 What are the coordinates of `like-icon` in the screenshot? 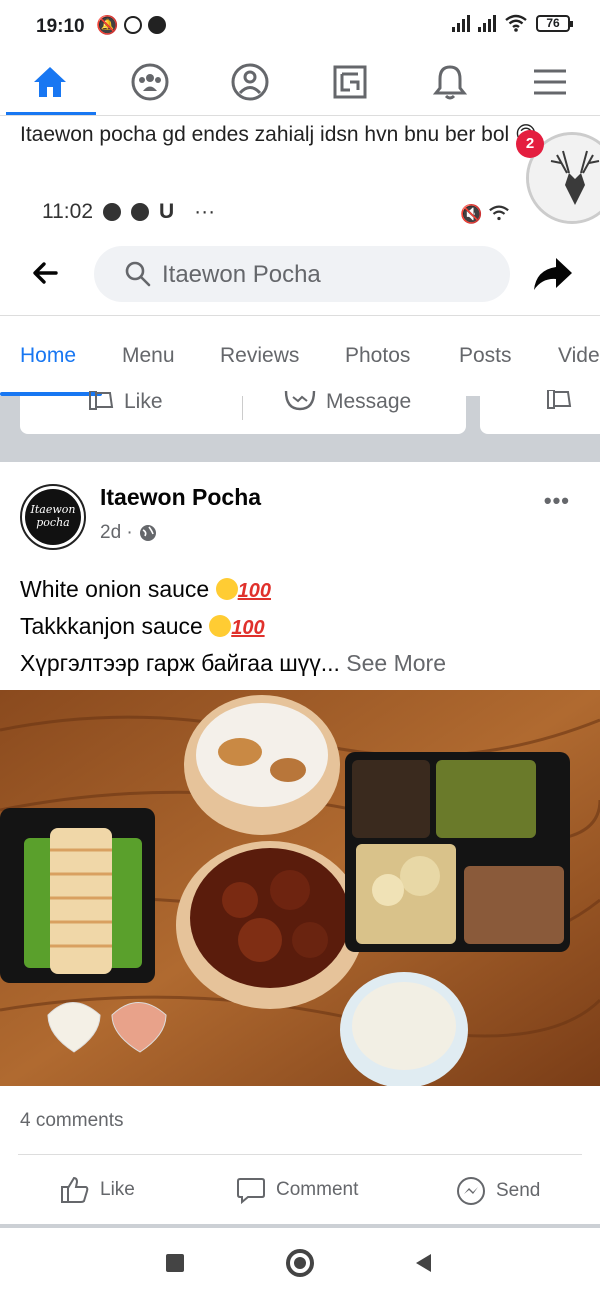 It's located at (101, 400).